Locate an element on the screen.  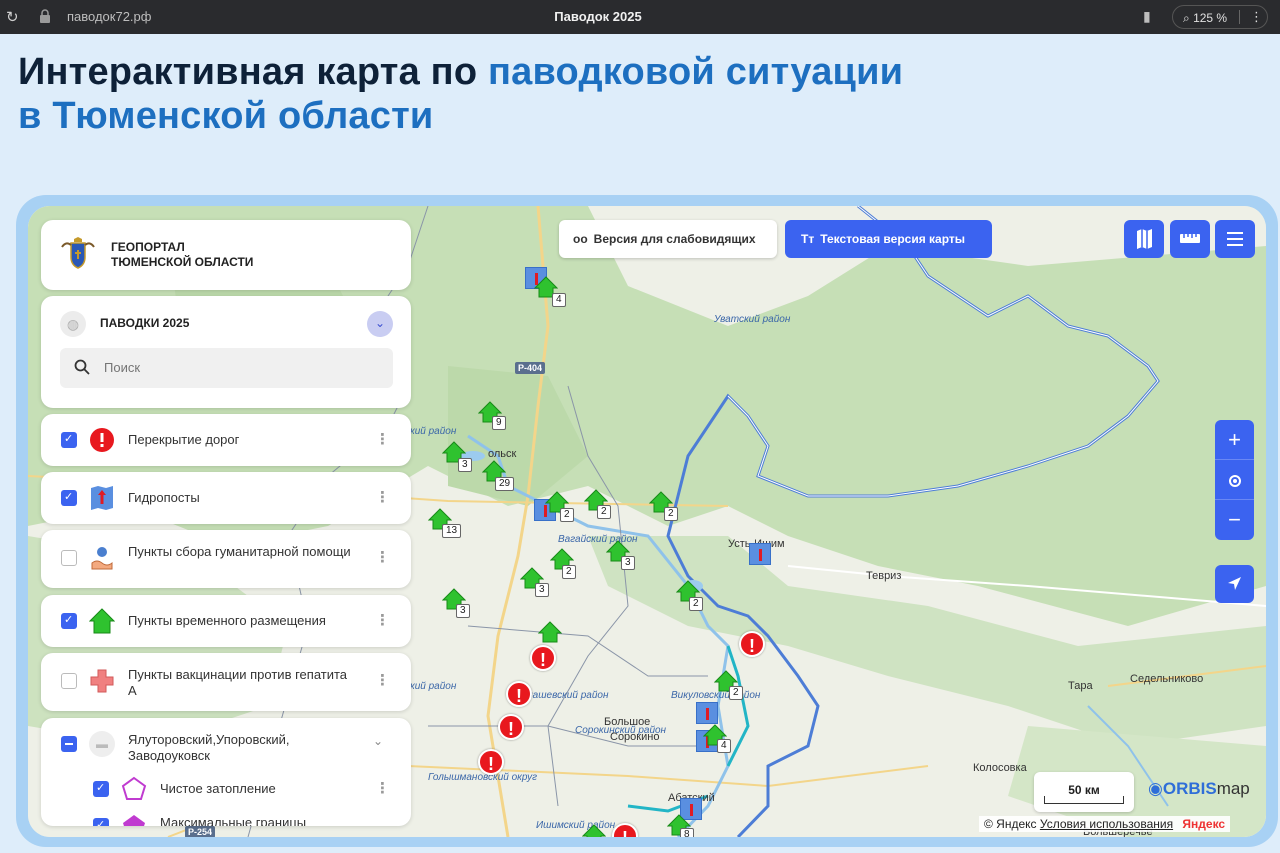
glasses-icon: oo is located at coordinates (580, 239).